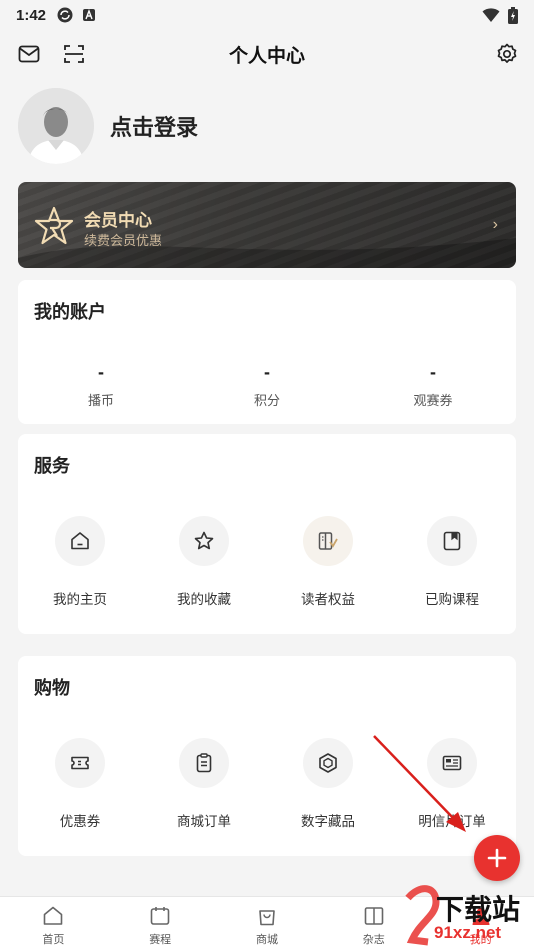 The width and height of the screenshot is (534, 950). What do you see at coordinates (433, 400) in the screenshot?
I see `tickets-label: 观赛券` at bounding box center [433, 400].